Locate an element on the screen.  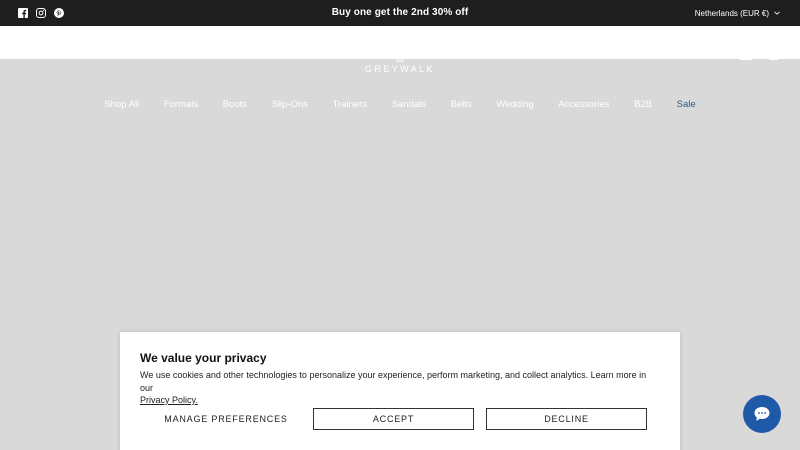
account-icon is located at coordinates (746, 56).